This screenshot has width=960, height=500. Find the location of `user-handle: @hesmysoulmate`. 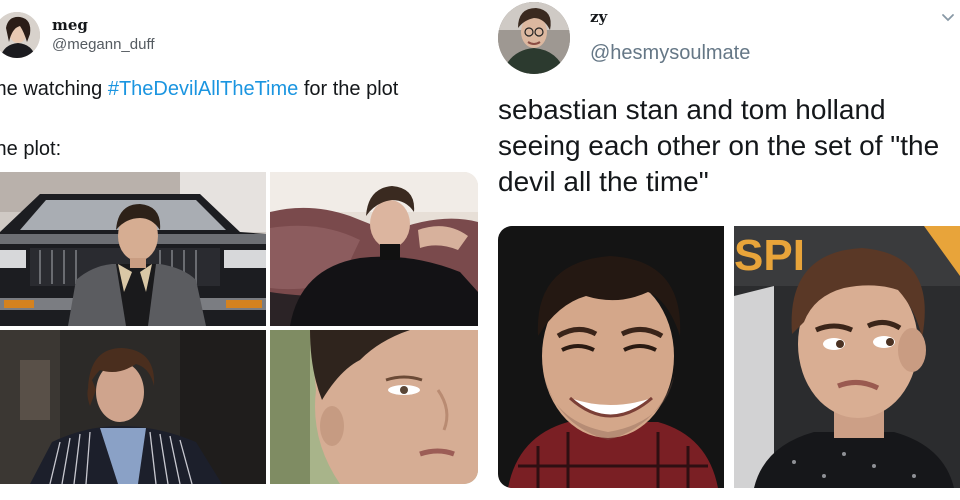

user-handle: @hesmysoulmate is located at coordinates (670, 53).